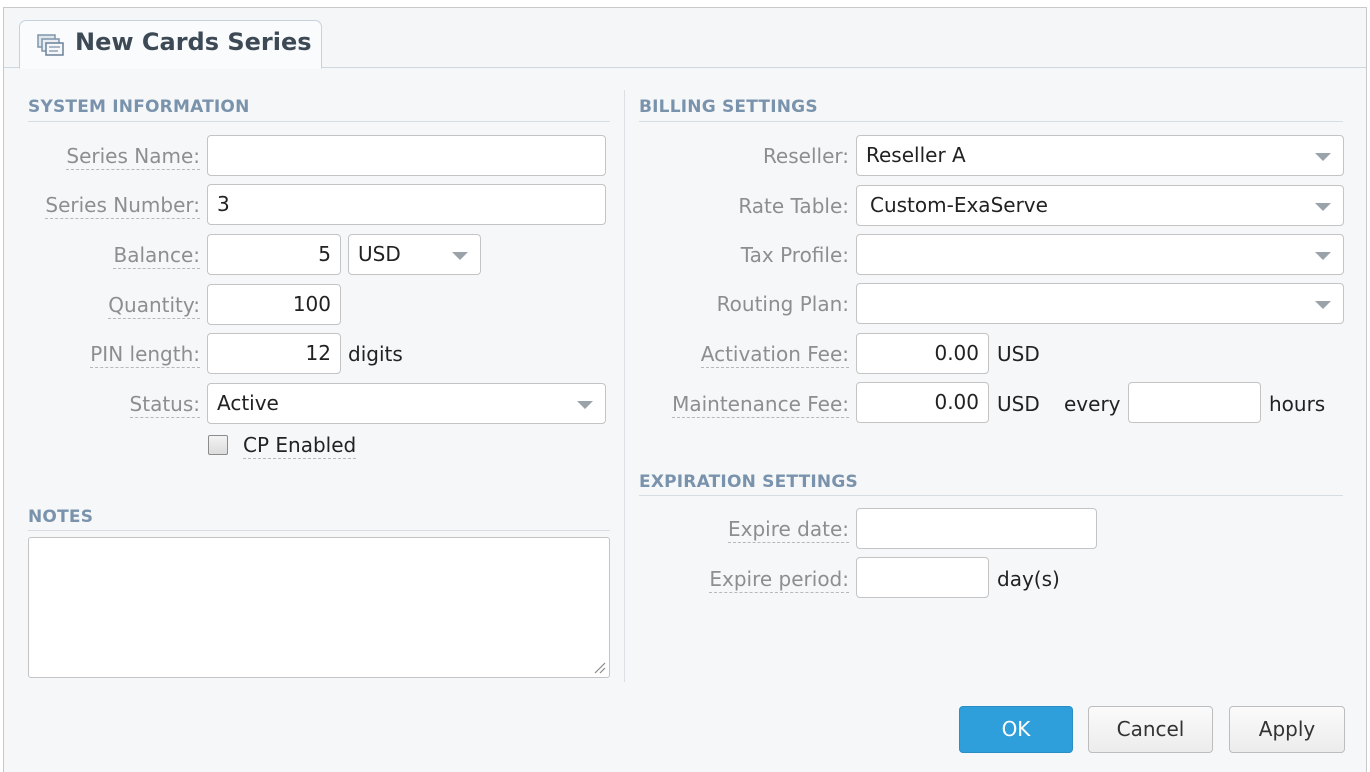 Image resolution: width=1370 pixels, height=772 pixels. Describe the element at coordinates (122, 206) in the screenshot. I see `series-number-label: Series Number:` at that location.